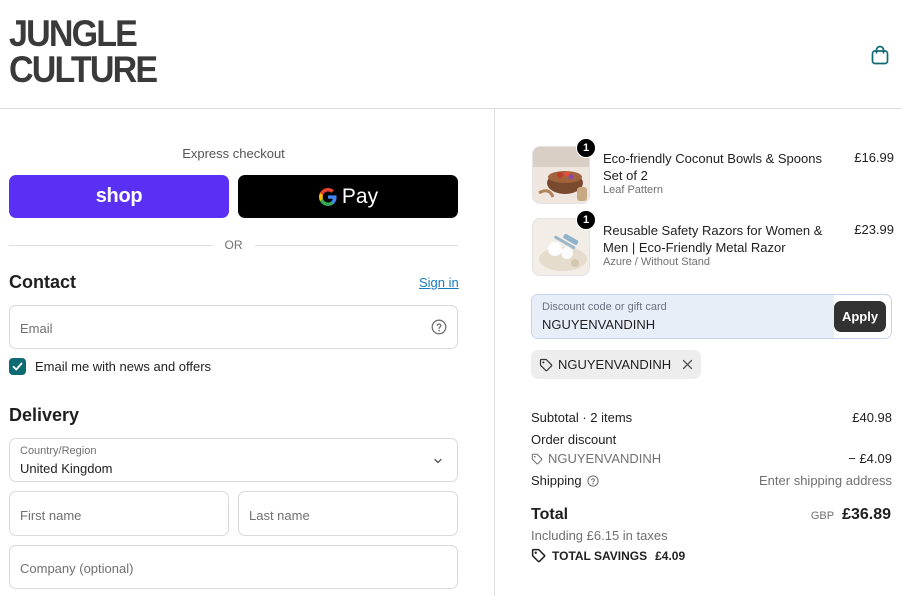 This screenshot has width=902, height=596. Describe the element at coordinates (279, 515) in the screenshot. I see `last-name-placeholder: Last name` at that location.